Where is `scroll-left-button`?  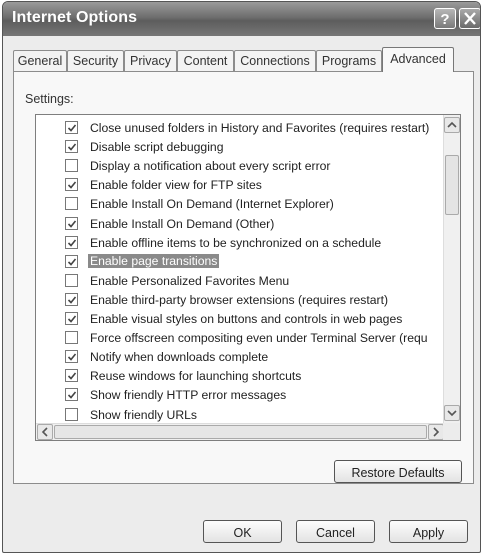 scroll-left-button is located at coordinates (45, 432).